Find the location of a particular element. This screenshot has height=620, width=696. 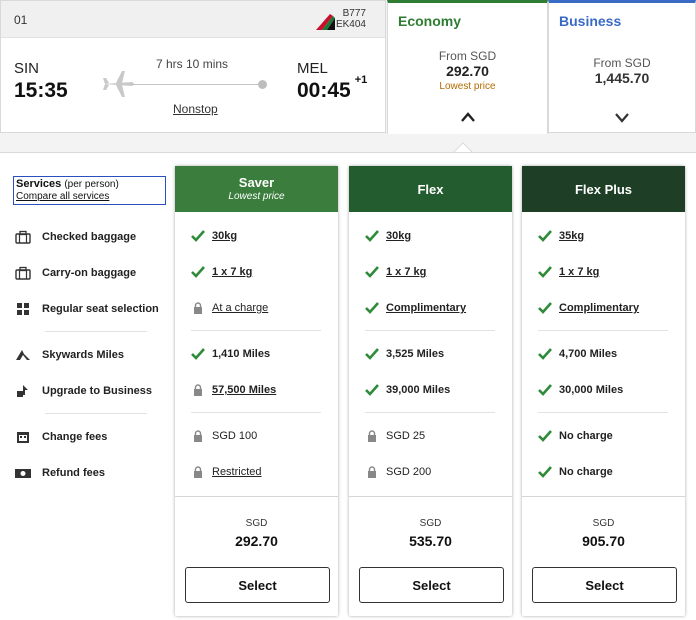

origin-code: SIN is located at coordinates (27, 68).